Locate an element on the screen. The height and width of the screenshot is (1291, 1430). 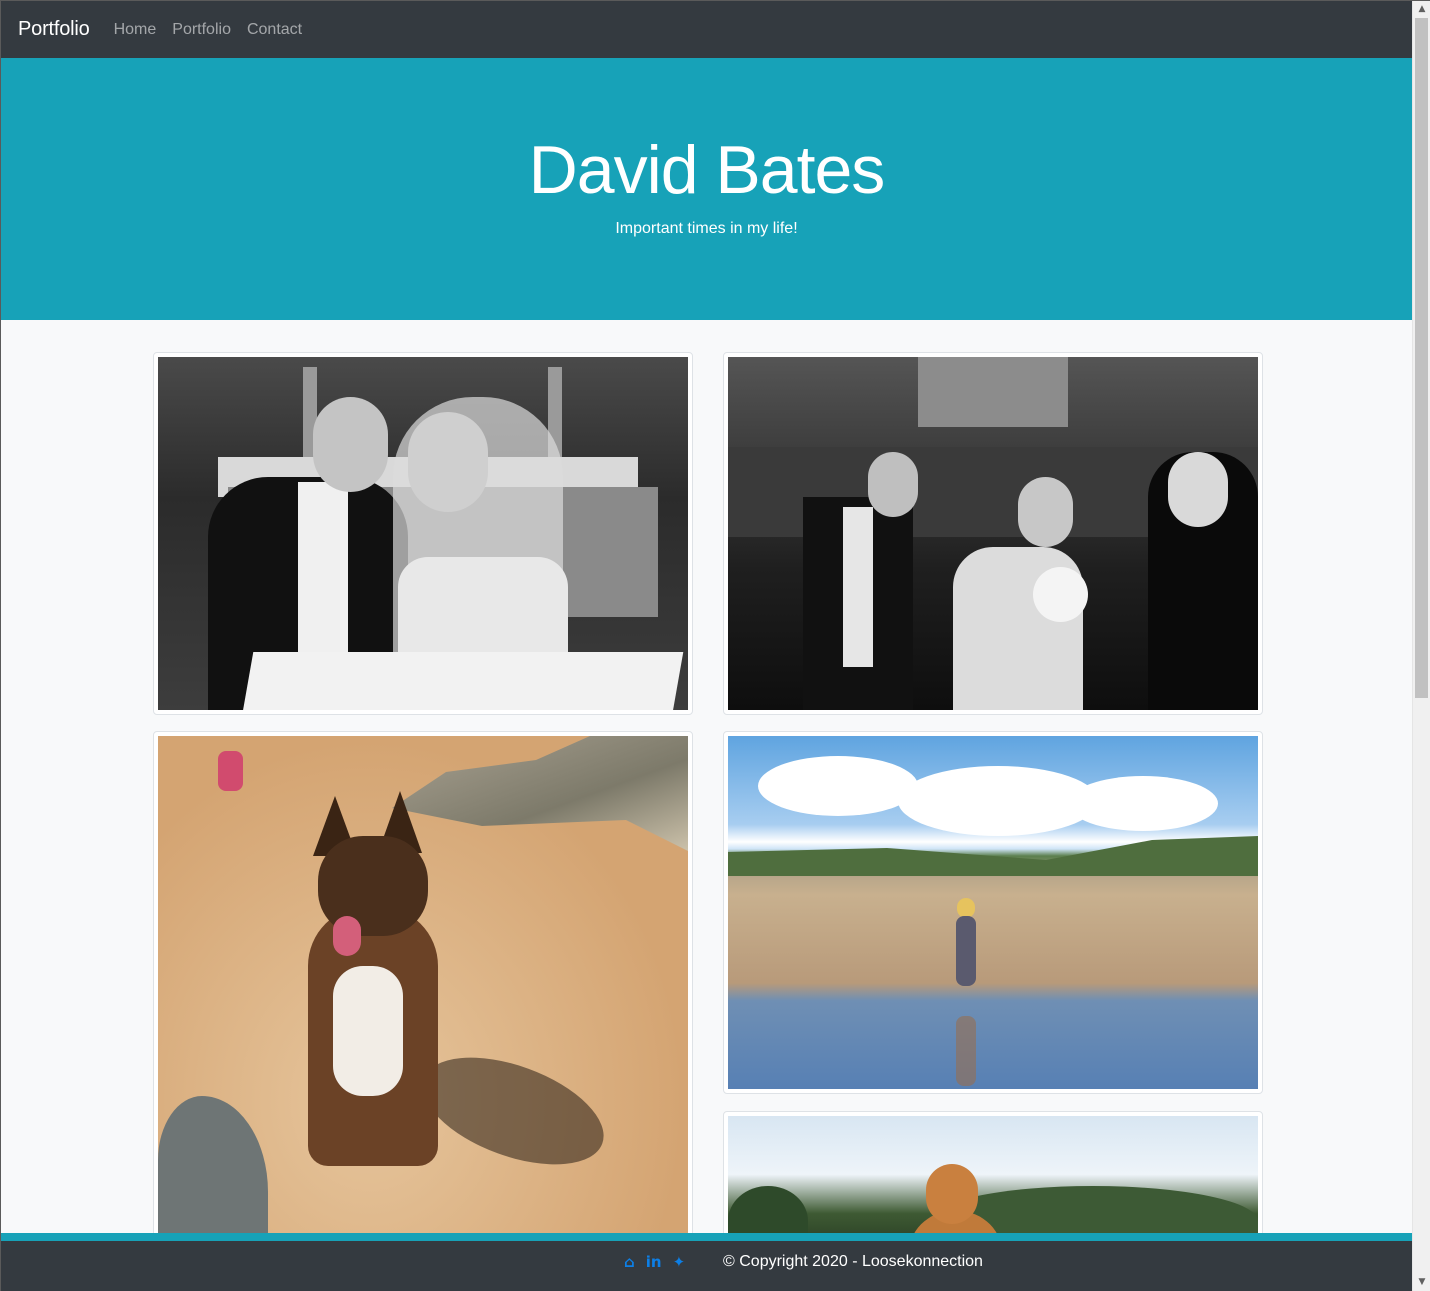
hero-title: David Bates is located at coordinates (707, 170).